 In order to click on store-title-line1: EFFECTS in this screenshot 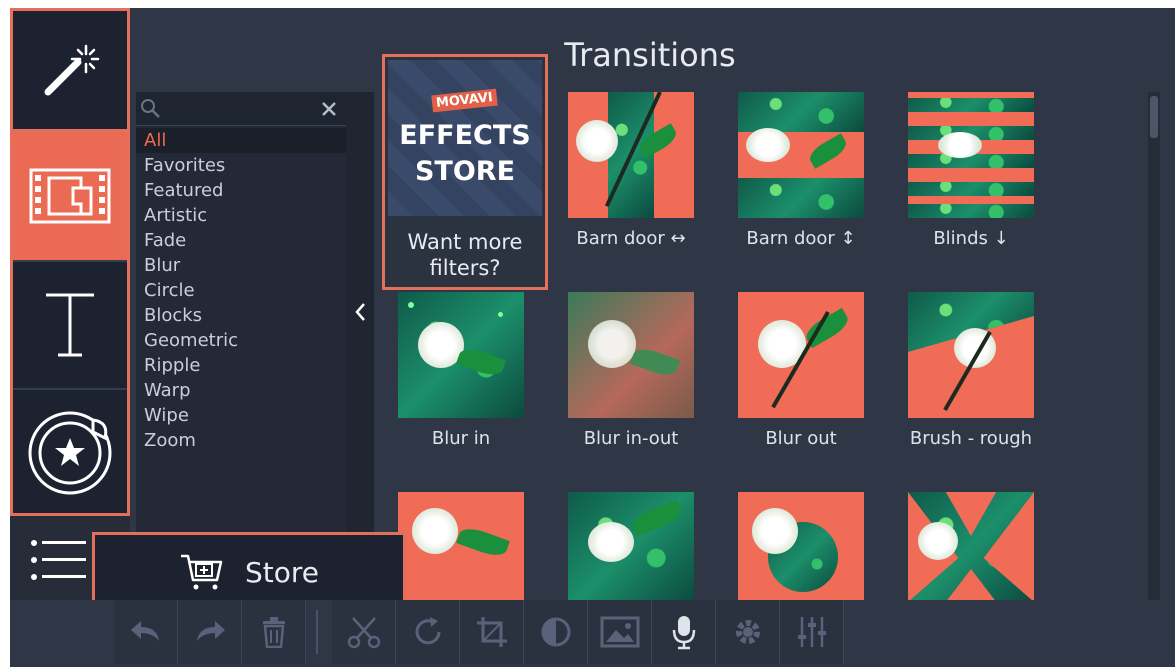, I will do `click(465, 135)`.